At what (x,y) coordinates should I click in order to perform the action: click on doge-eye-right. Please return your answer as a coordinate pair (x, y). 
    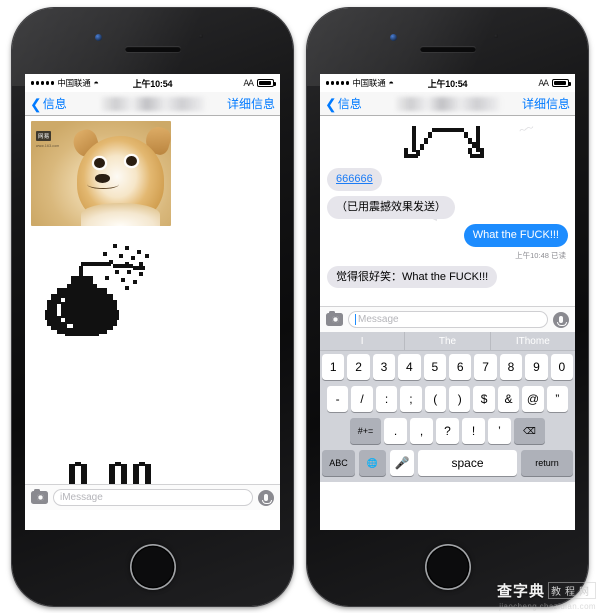
    Looking at the image, I should click on (131, 160).